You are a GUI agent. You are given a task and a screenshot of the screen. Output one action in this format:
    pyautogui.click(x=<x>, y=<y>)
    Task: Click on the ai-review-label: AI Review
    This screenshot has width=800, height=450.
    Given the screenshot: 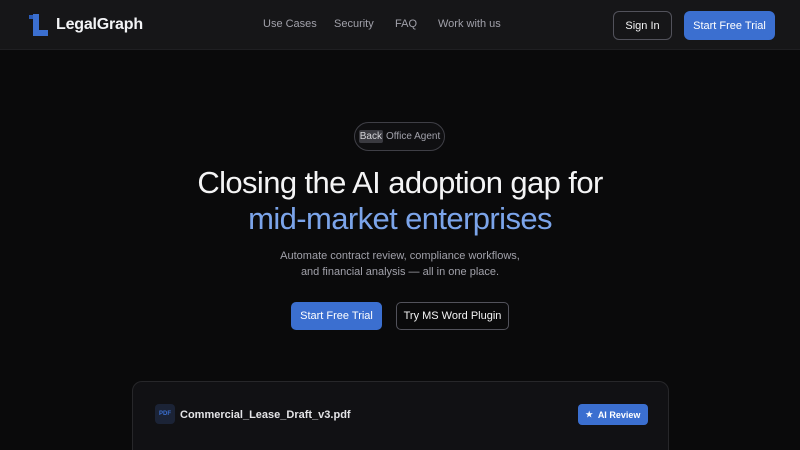 What is the action you would take?
    pyautogui.click(x=619, y=414)
    